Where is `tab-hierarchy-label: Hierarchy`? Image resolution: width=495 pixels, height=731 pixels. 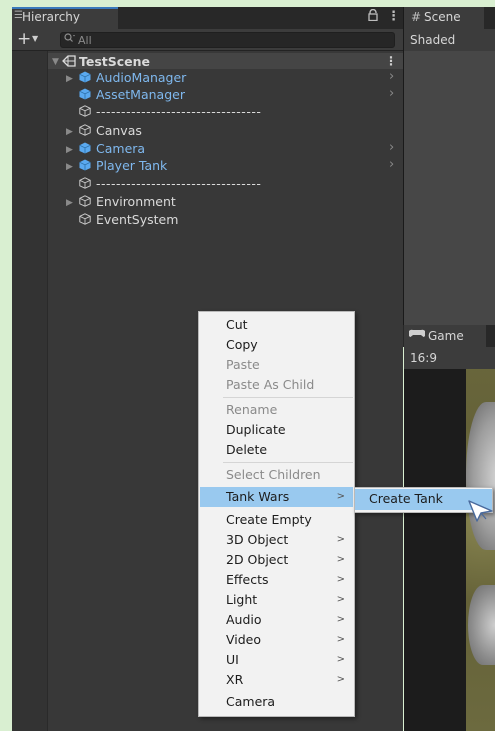 tab-hierarchy-label: Hierarchy is located at coordinates (51, 17).